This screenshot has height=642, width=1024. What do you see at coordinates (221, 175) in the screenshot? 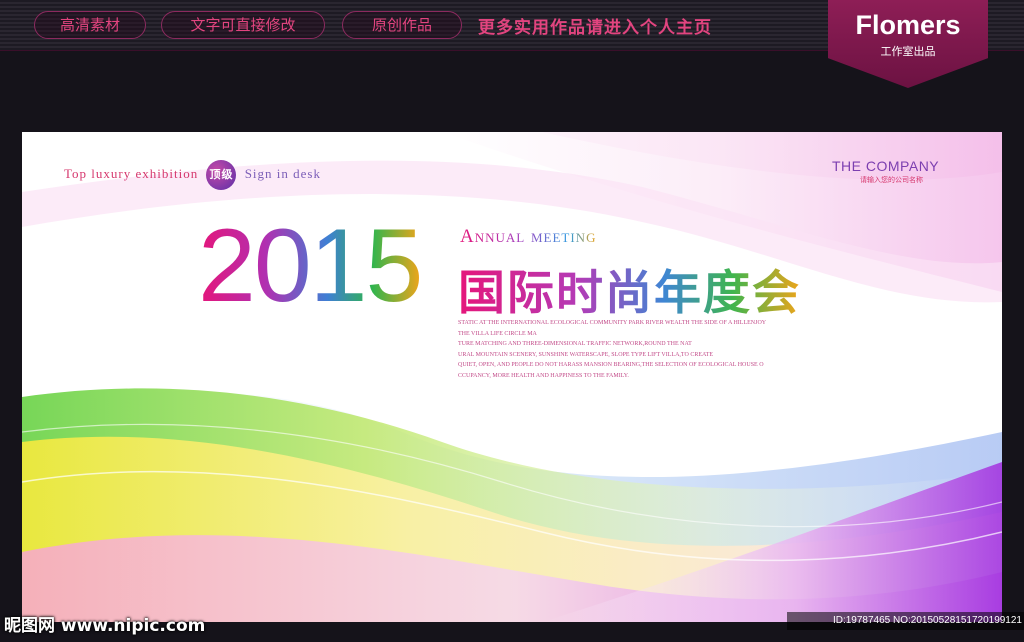
I see `top-level-badge: 顶级` at bounding box center [221, 175].